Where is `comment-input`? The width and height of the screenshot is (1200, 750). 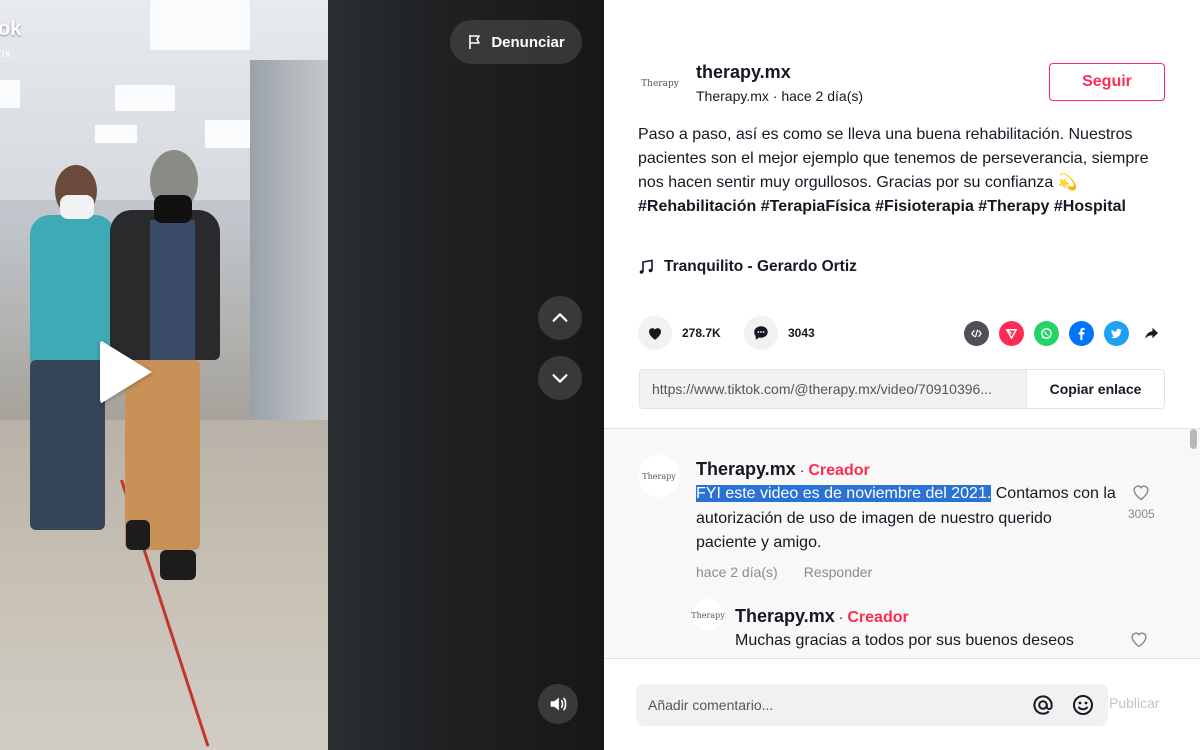 comment-input is located at coordinates (832, 705).